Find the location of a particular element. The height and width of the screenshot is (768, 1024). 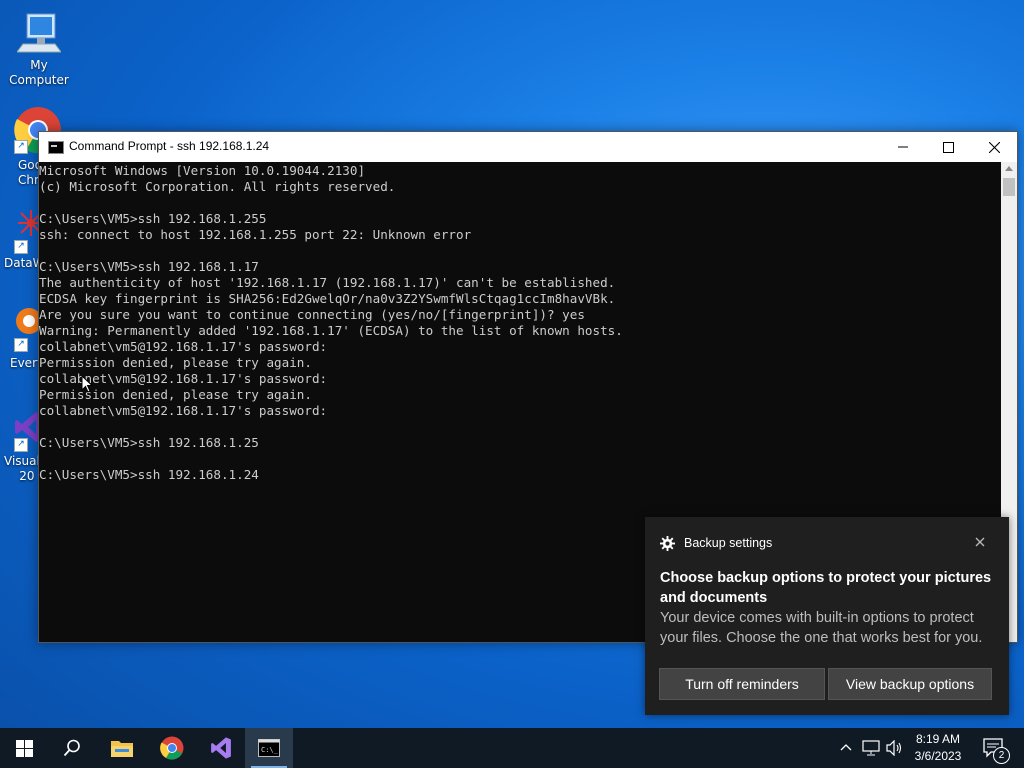

console-line: C:\Users\VM5>ssh 192.168.1.255 is located at coordinates (153, 218).